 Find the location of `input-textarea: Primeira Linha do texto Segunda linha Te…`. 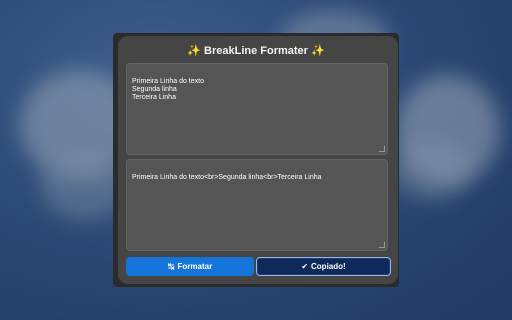

input-textarea: Primeira Linha do texto Segunda linha Te… is located at coordinates (257, 109).